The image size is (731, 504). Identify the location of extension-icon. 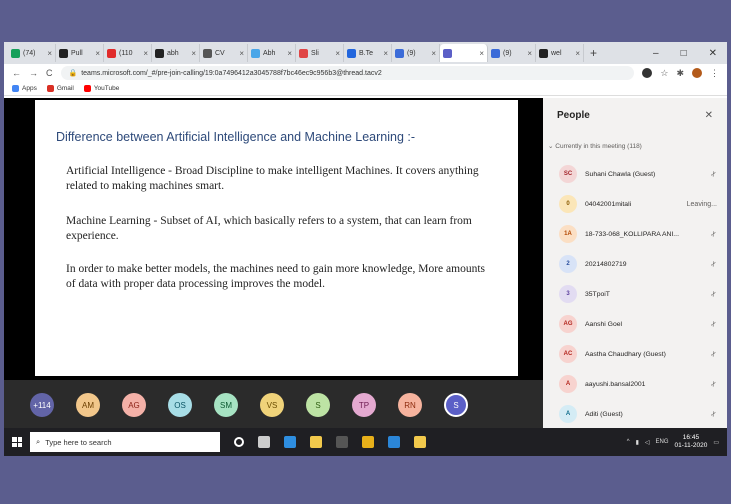
(647, 73).